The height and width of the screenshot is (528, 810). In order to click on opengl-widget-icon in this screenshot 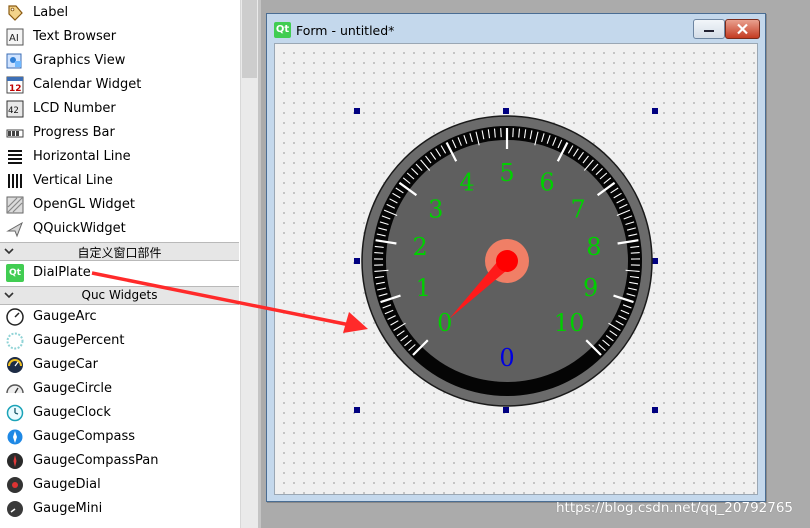, I will do `click(15, 205)`.